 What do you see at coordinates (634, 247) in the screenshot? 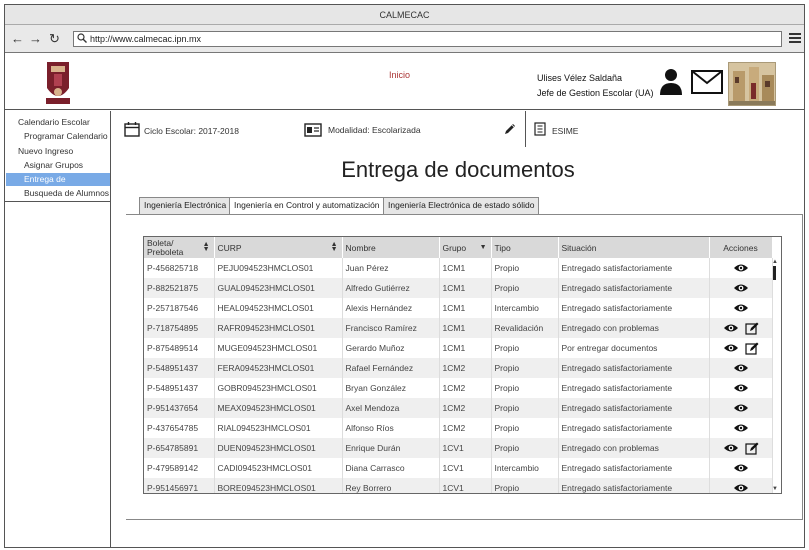
I see `column-header-situacion: Situación` at bounding box center [634, 247].